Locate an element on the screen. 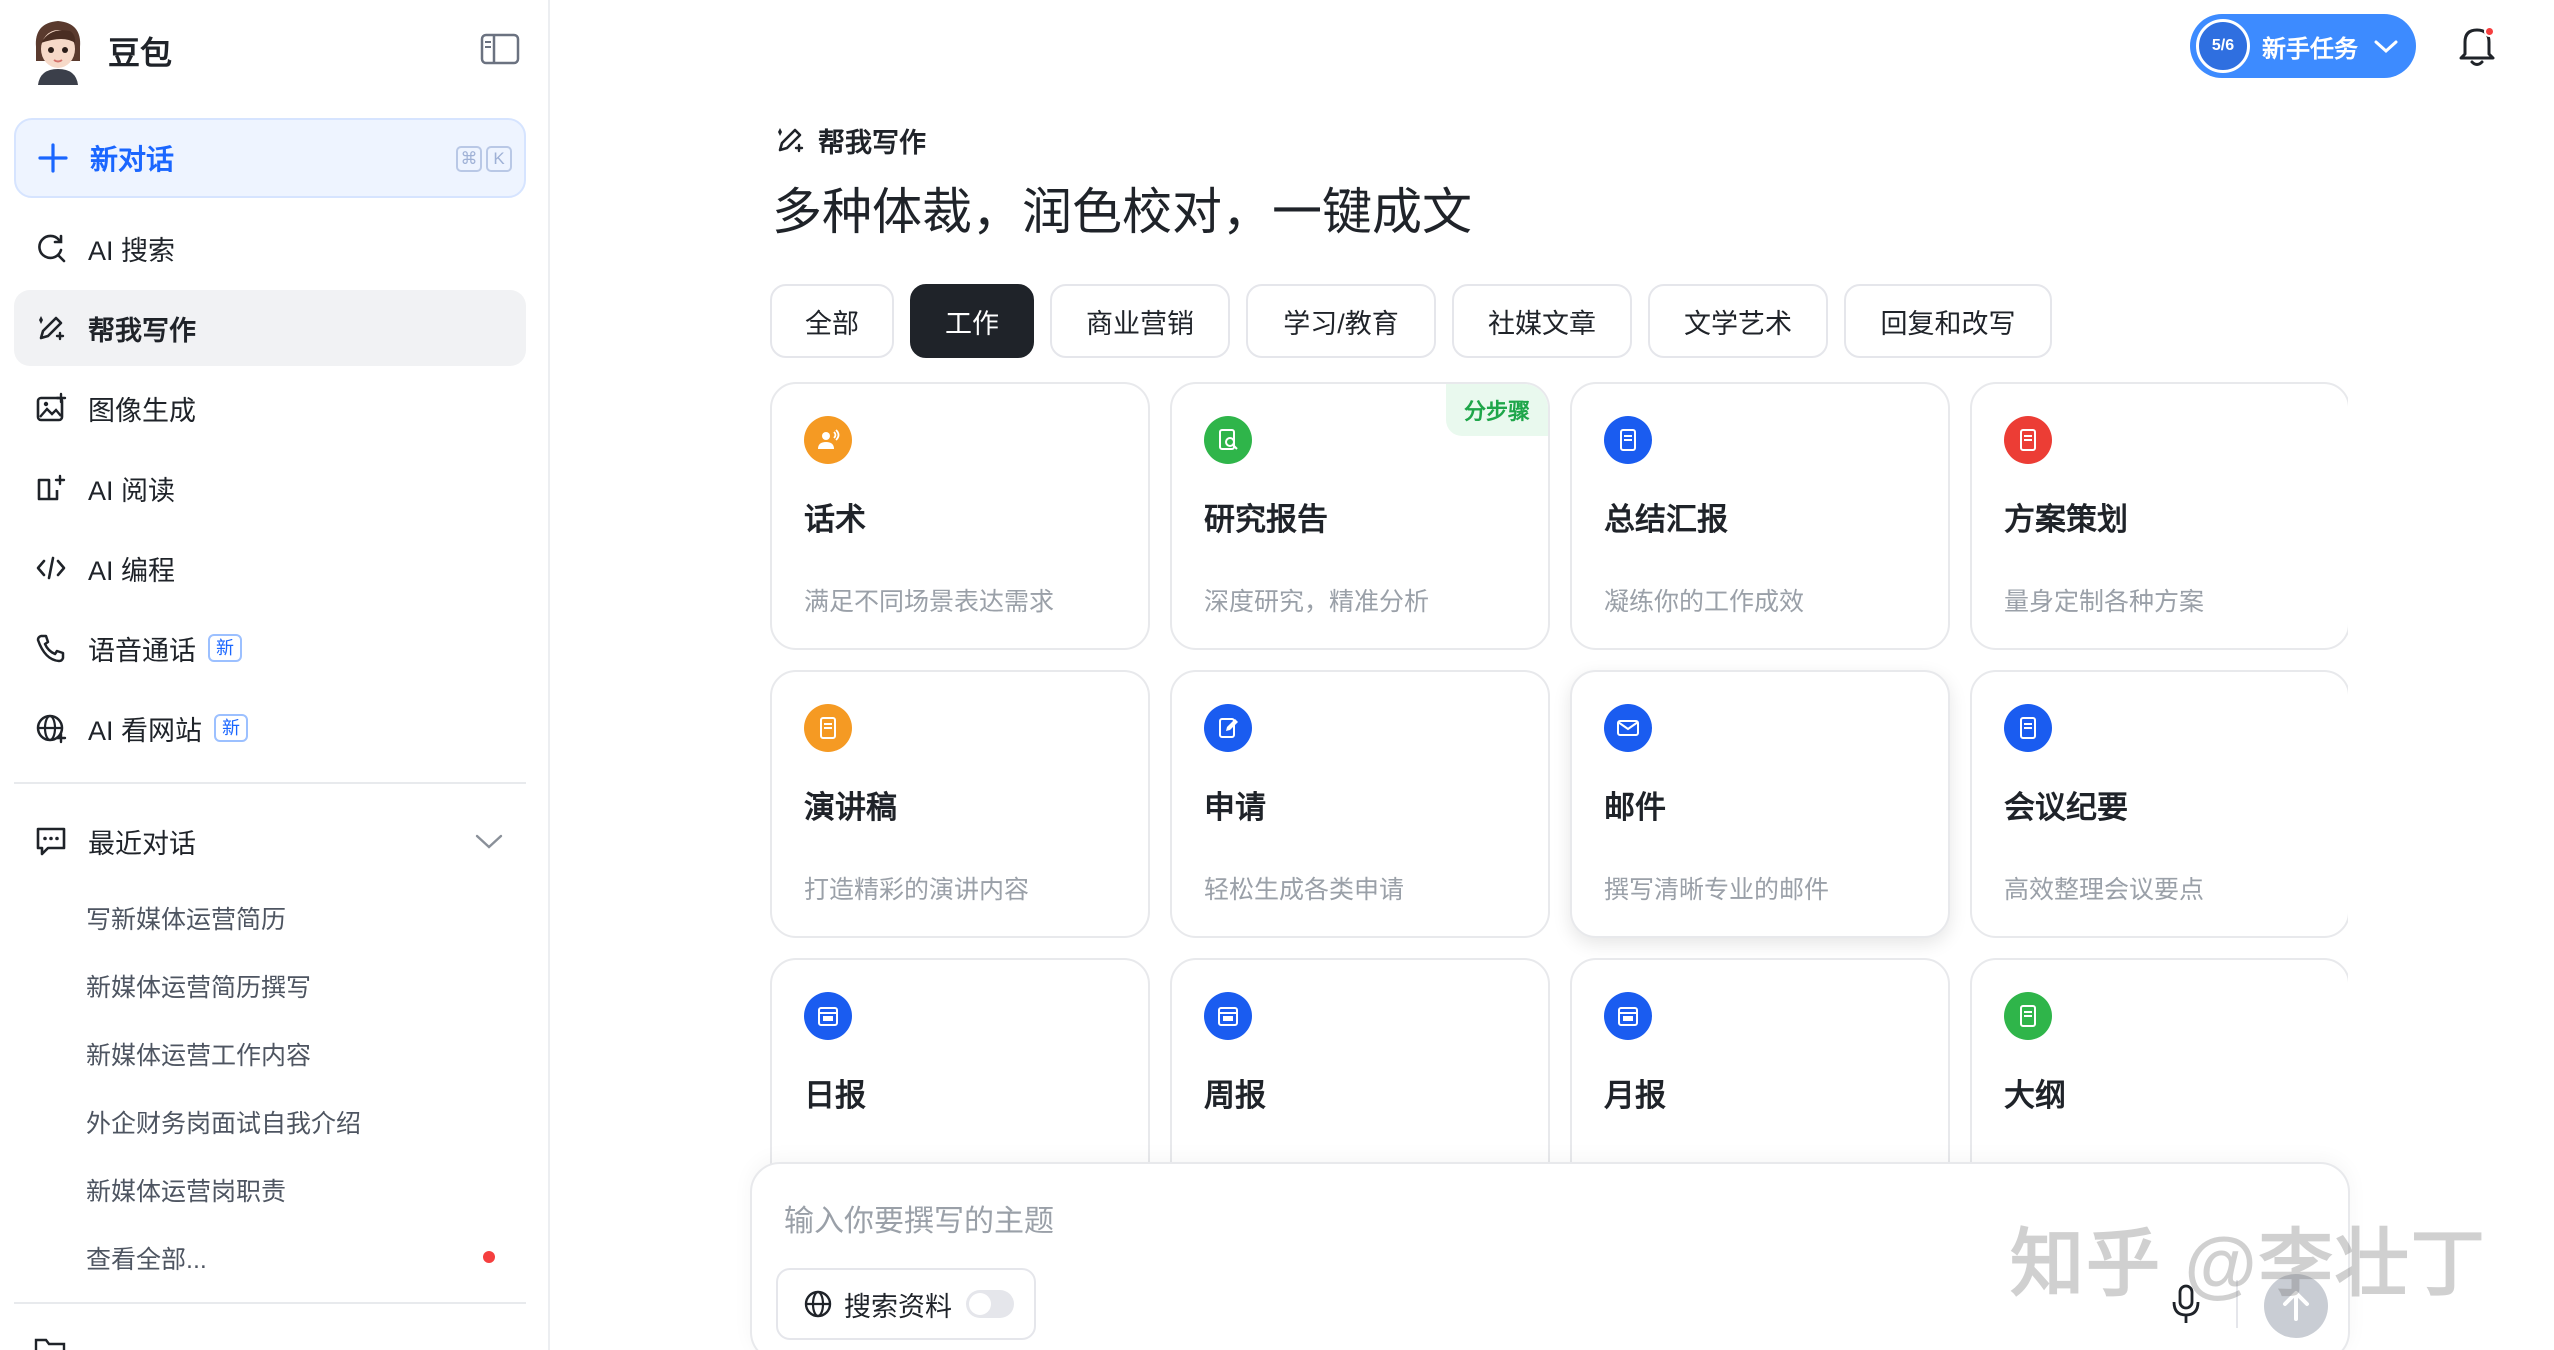 The image size is (2554, 1350). k-key-hint: K is located at coordinates (499, 159).